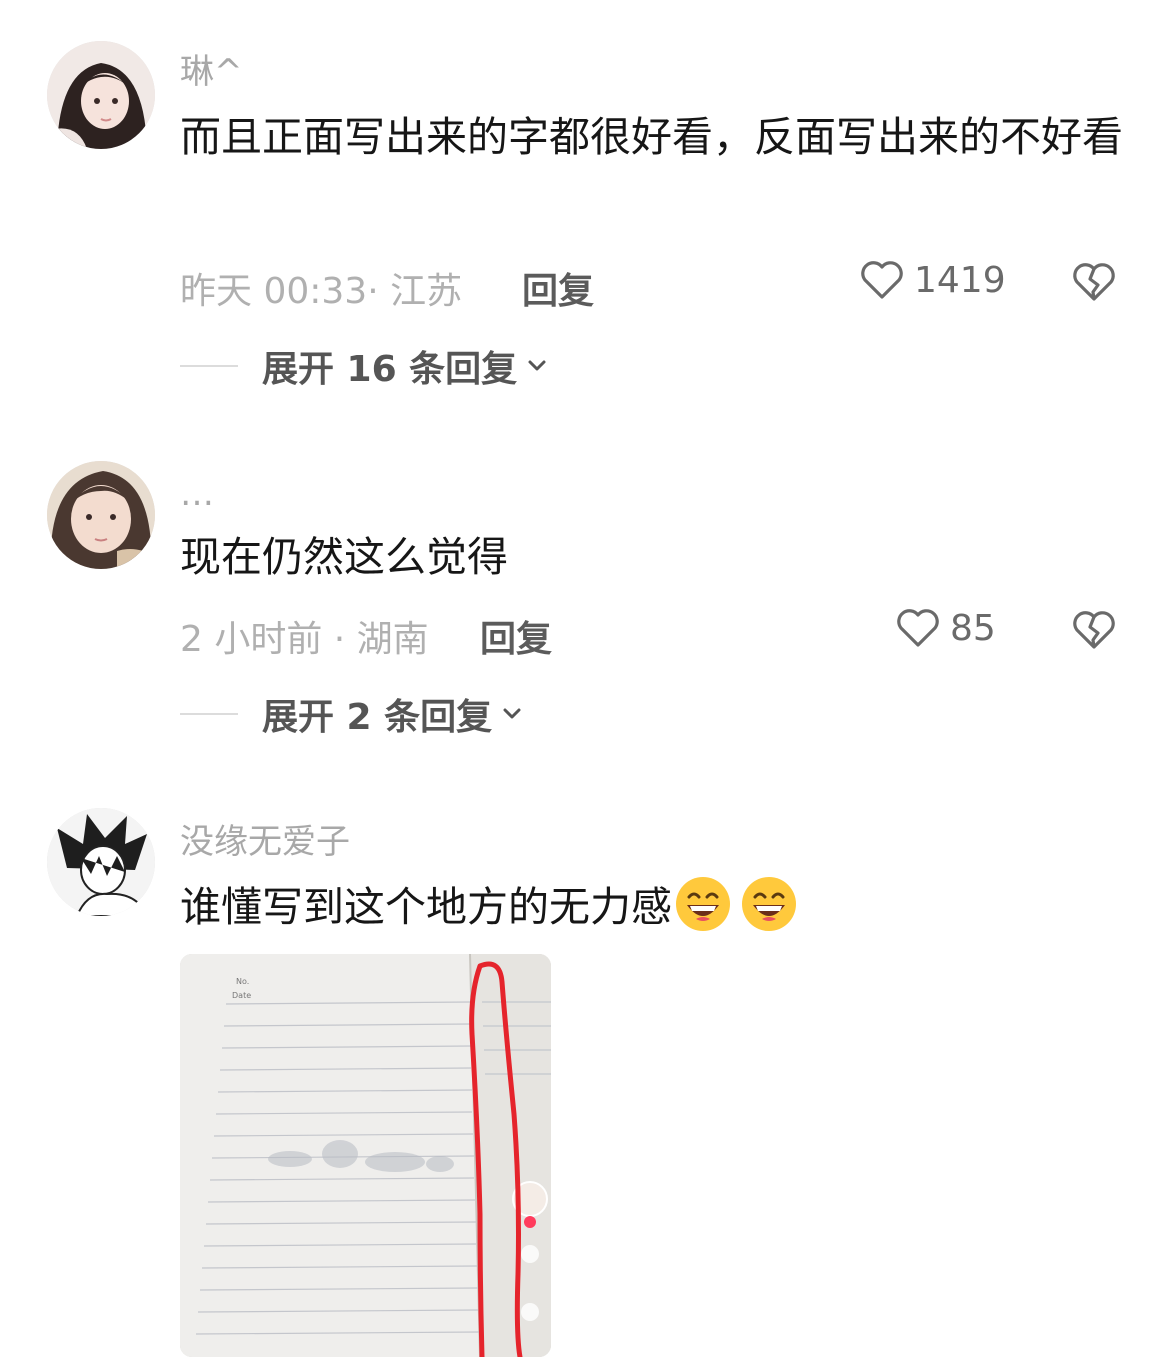 The width and height of the screenshot is (1168, 1357). I want to click on notebook-no-label: No., so click(242, 981).